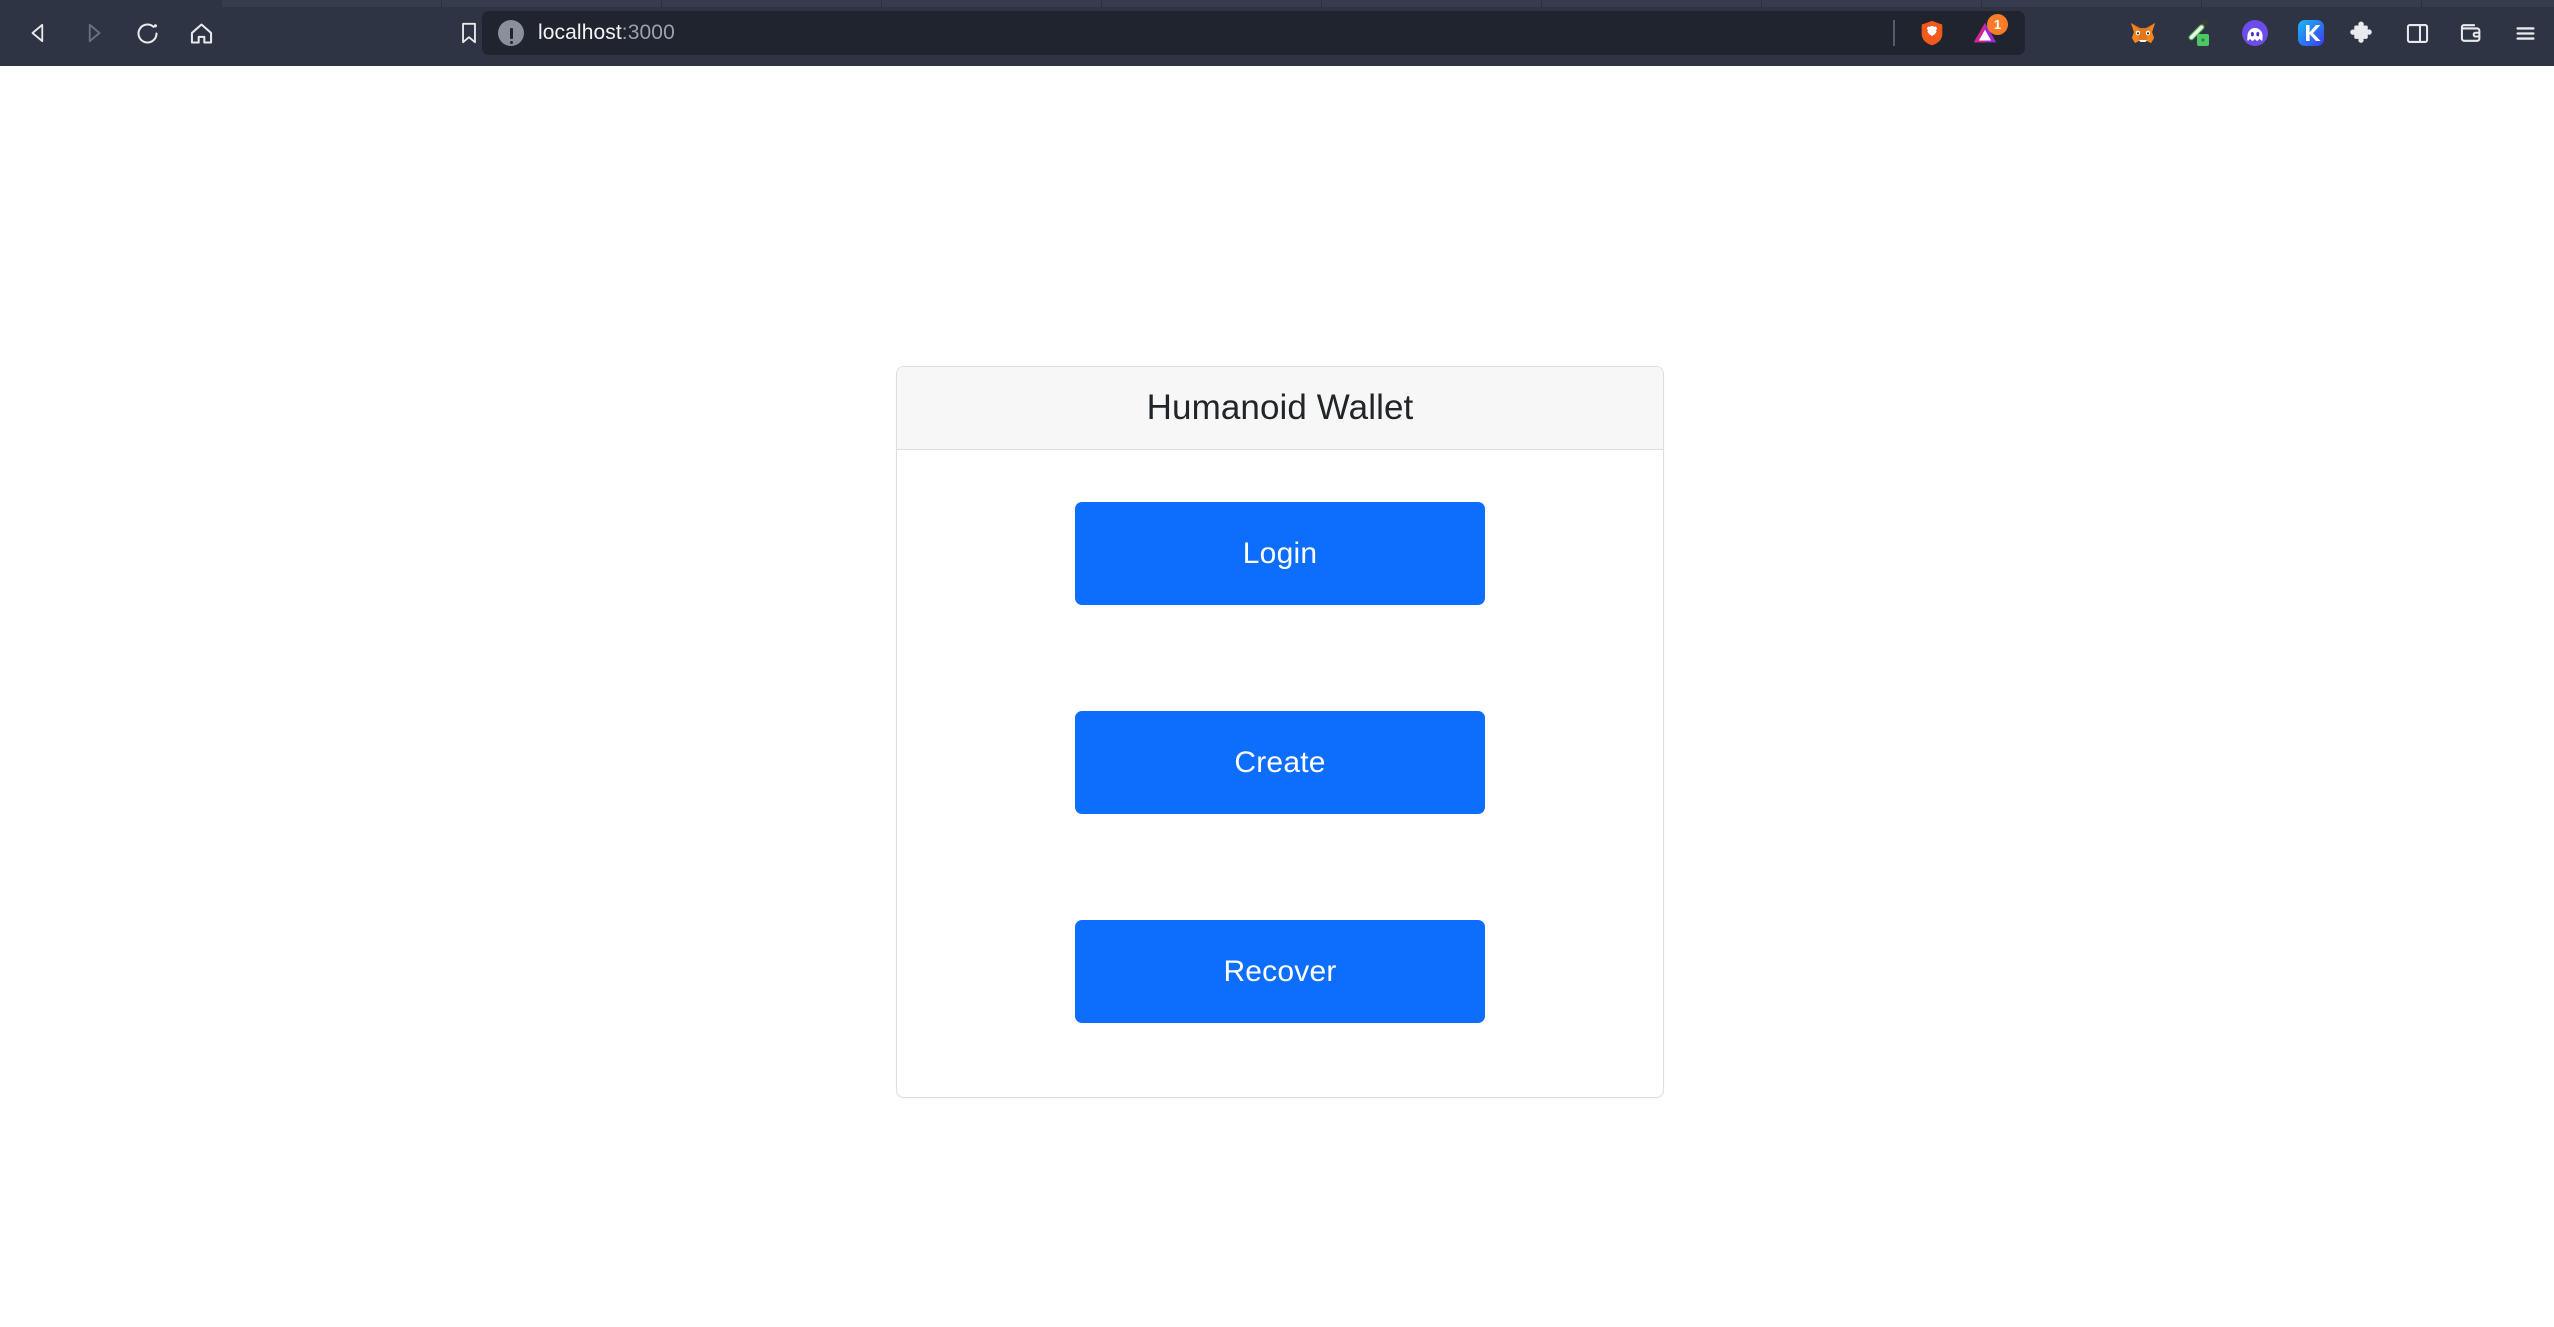 The width and height of the screenshot is (2554, 1327). What do you see at coordinates (93, 33) in the screenshot?
I see `forward-button` at bounding box center [93, 33].